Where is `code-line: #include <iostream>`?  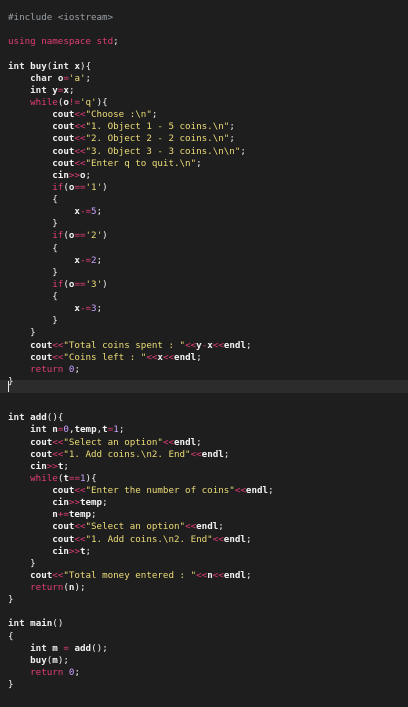 code-line: #include <iostream> is located at coordinates (204, 18).